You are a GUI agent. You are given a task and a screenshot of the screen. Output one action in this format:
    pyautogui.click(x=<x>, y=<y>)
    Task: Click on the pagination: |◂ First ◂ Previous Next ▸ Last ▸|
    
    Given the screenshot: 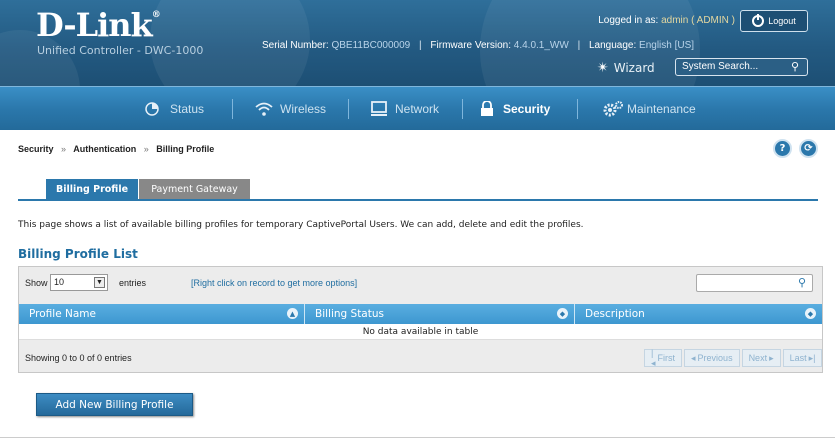 What is the action you would take?
    pyautogui.click(x=733, y=357)
    